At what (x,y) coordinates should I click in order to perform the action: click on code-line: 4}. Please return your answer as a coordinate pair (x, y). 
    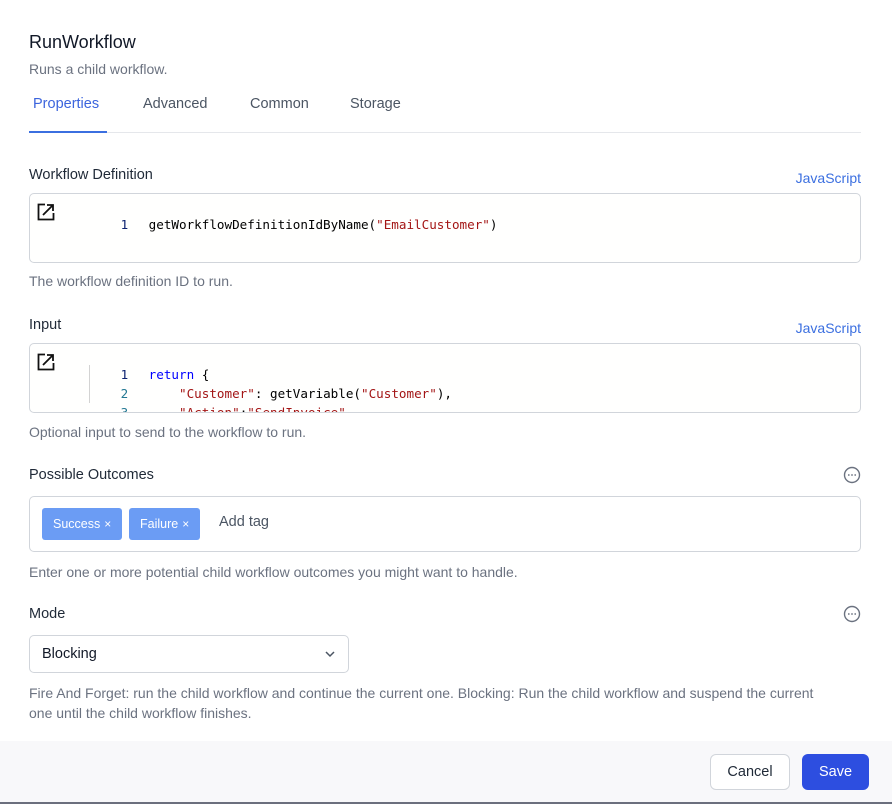
    Looking at the image, I should click on (256, 407).